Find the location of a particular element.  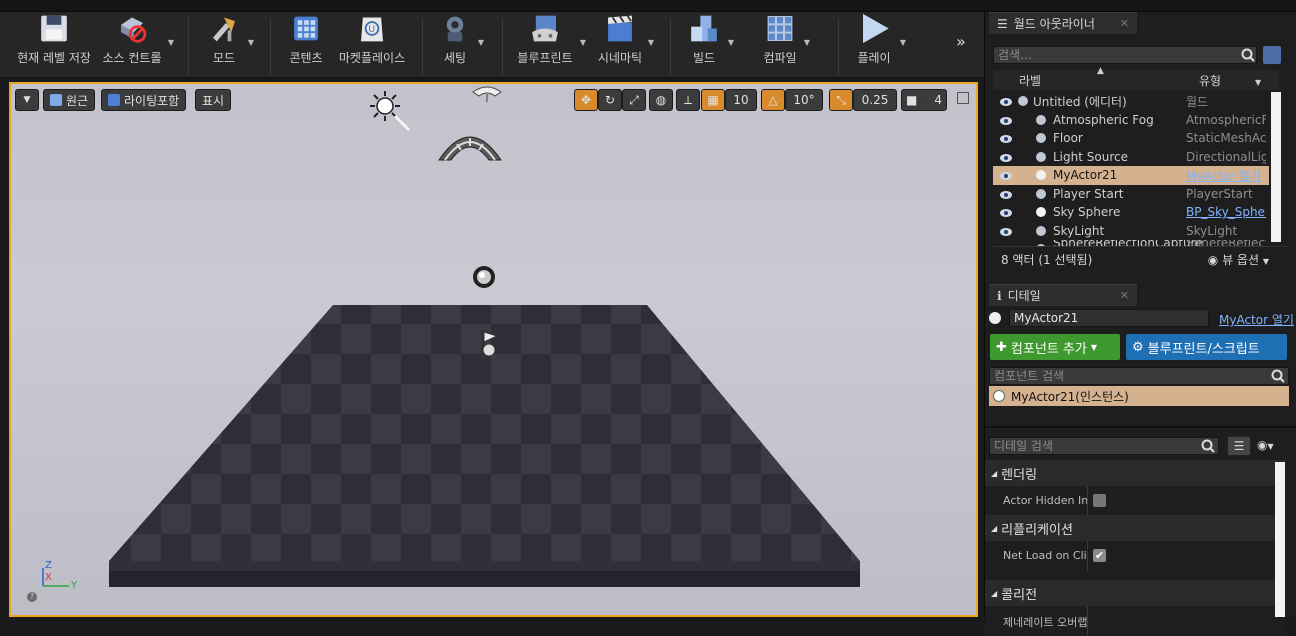

play-button: 플레이 ▼ is located at coordinates (879, 41).